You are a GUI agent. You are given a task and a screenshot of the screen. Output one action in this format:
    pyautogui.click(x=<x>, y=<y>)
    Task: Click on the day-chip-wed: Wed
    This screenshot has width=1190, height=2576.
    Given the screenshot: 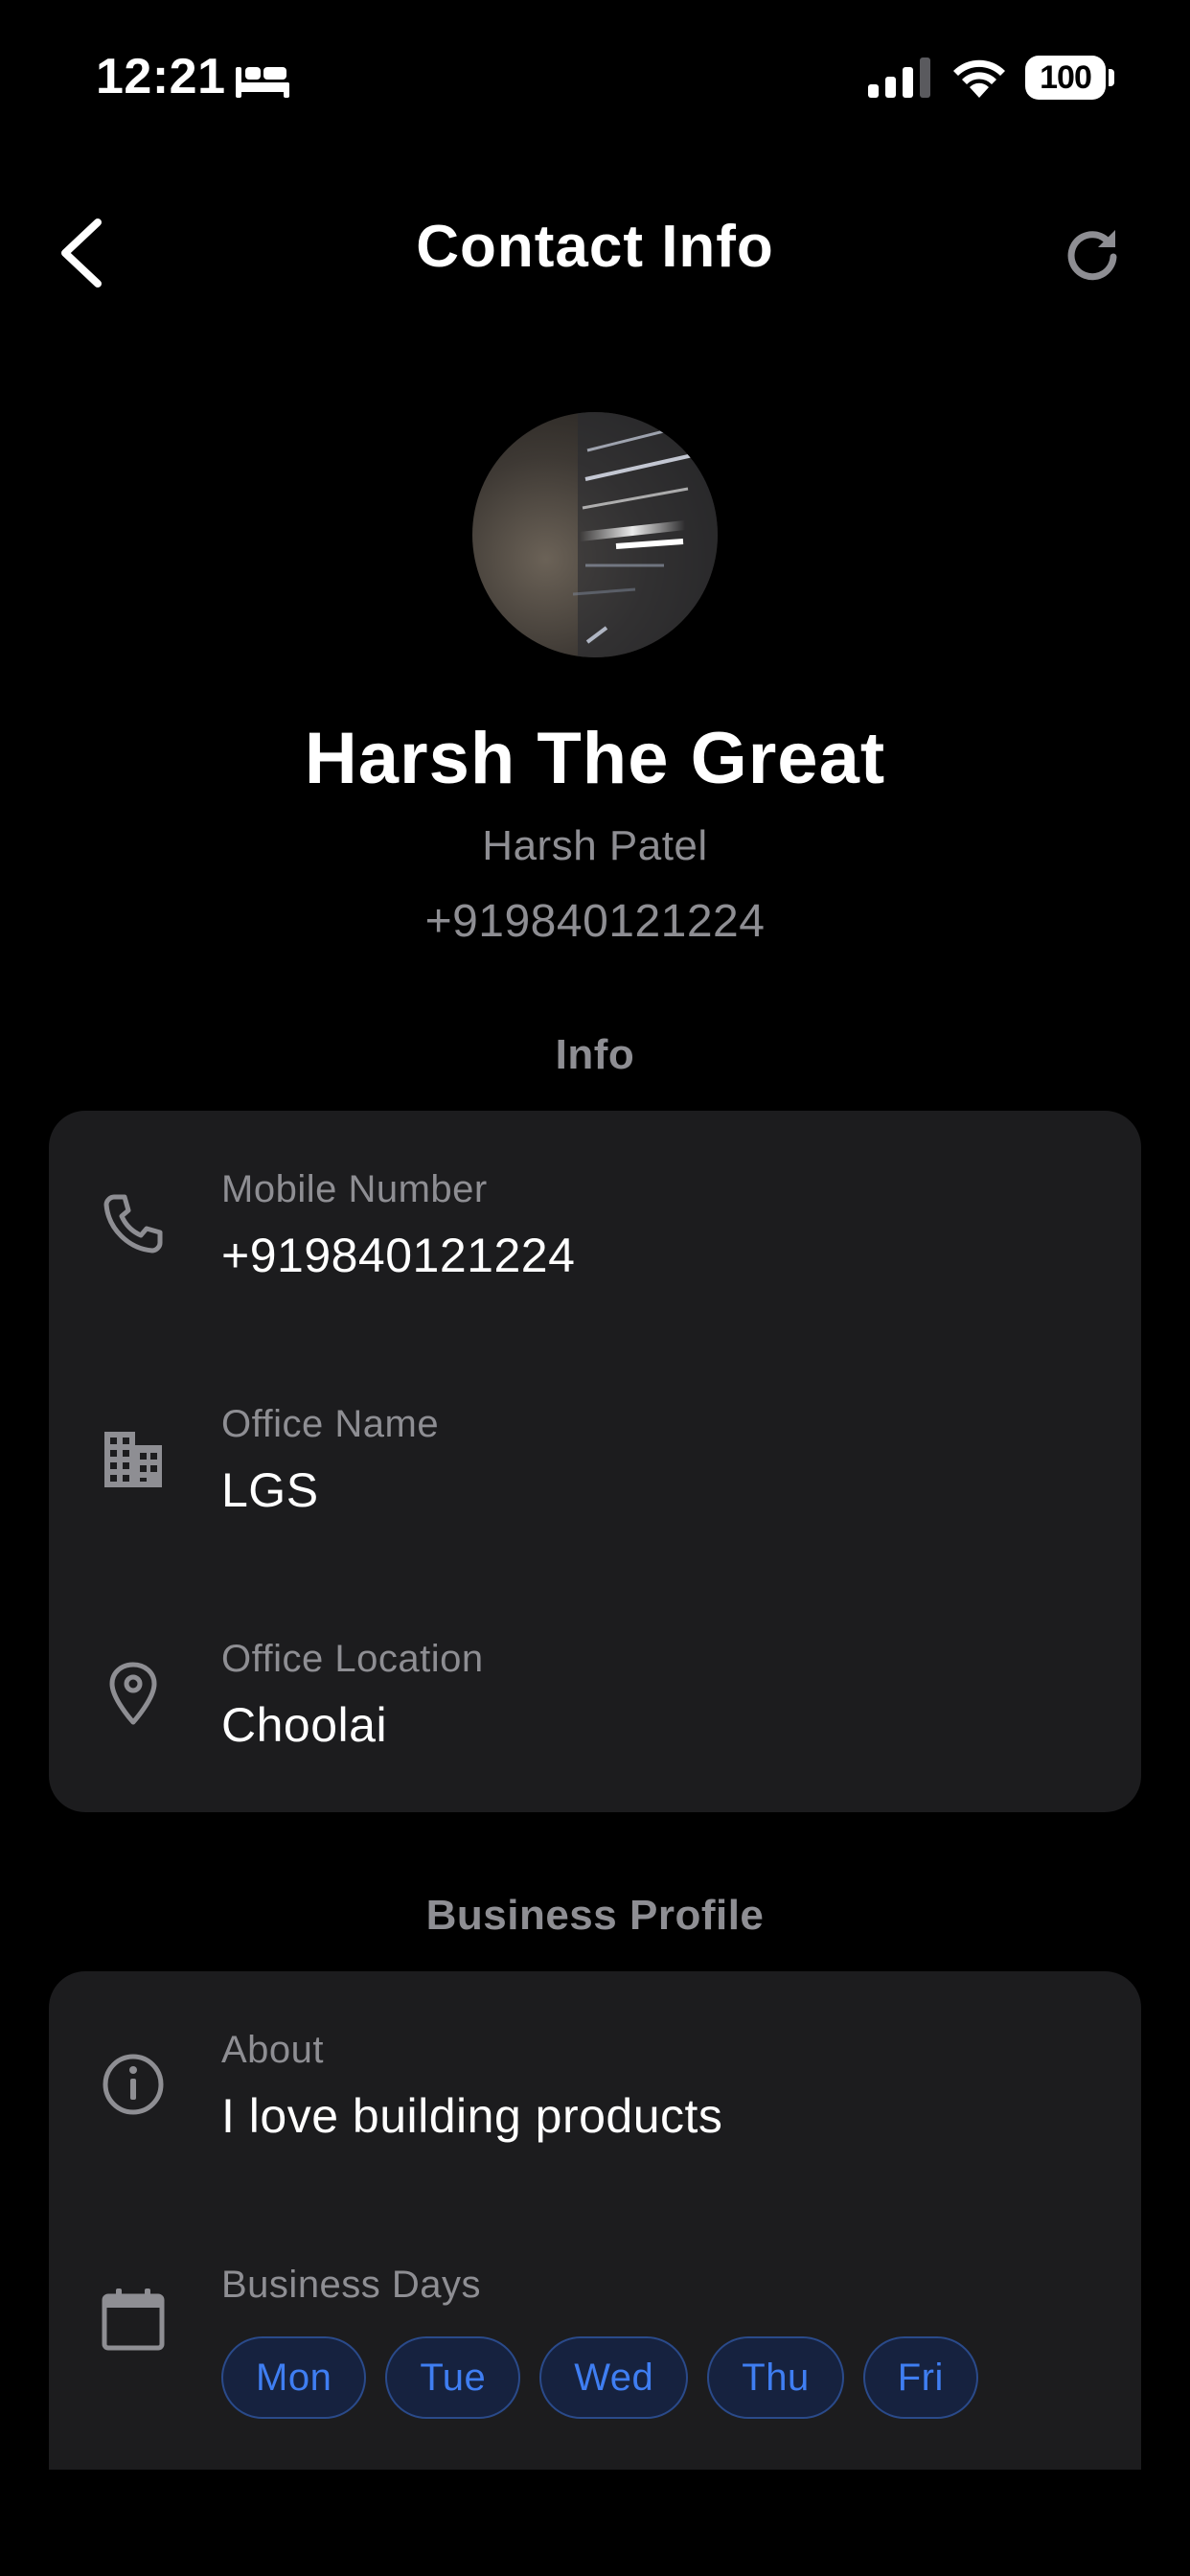 What is the action you would take?
    pyautogui.click(x=614, y=2377)
    